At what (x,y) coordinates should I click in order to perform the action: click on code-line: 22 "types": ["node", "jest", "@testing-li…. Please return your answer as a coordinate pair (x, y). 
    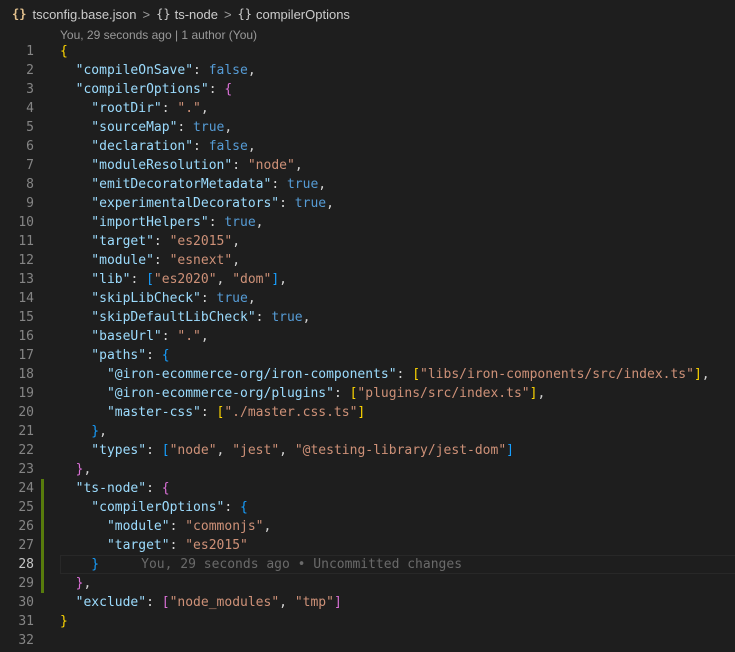
    Looking at the image, I should click on (367, 450).